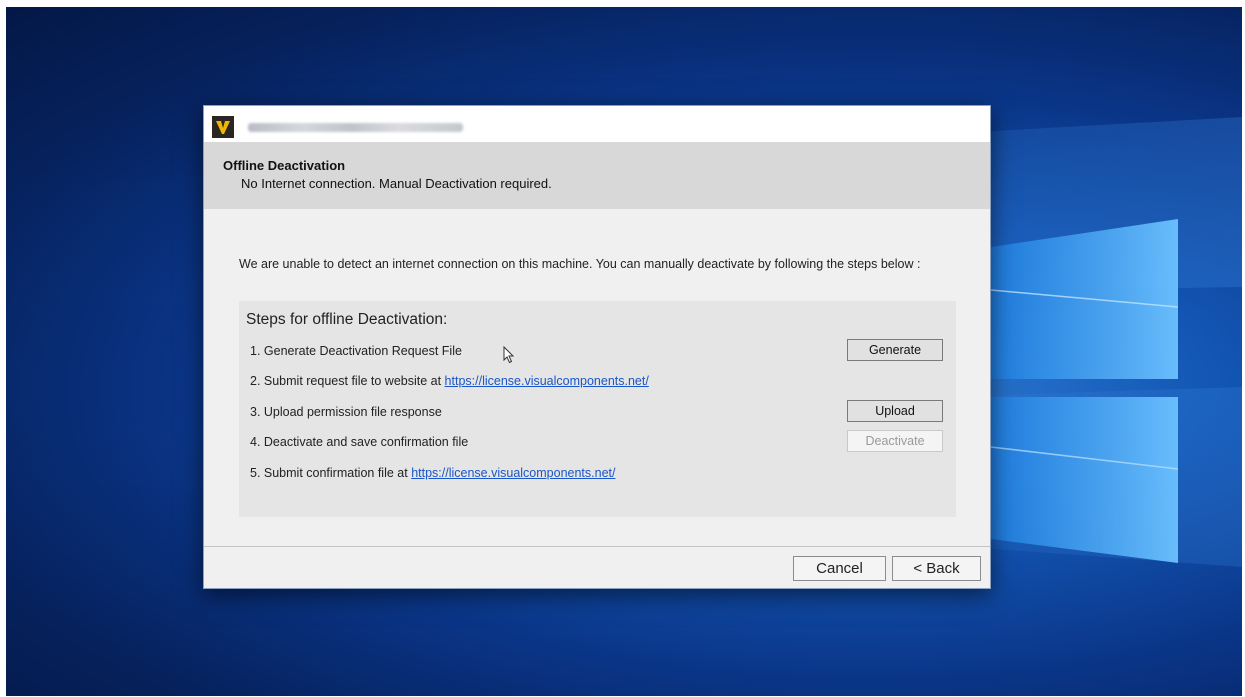 Image resolution: width=1245 pixels, height=697 pixels. I want to click on step-text: 5. Submit confirmation file at, so click(331, 473).